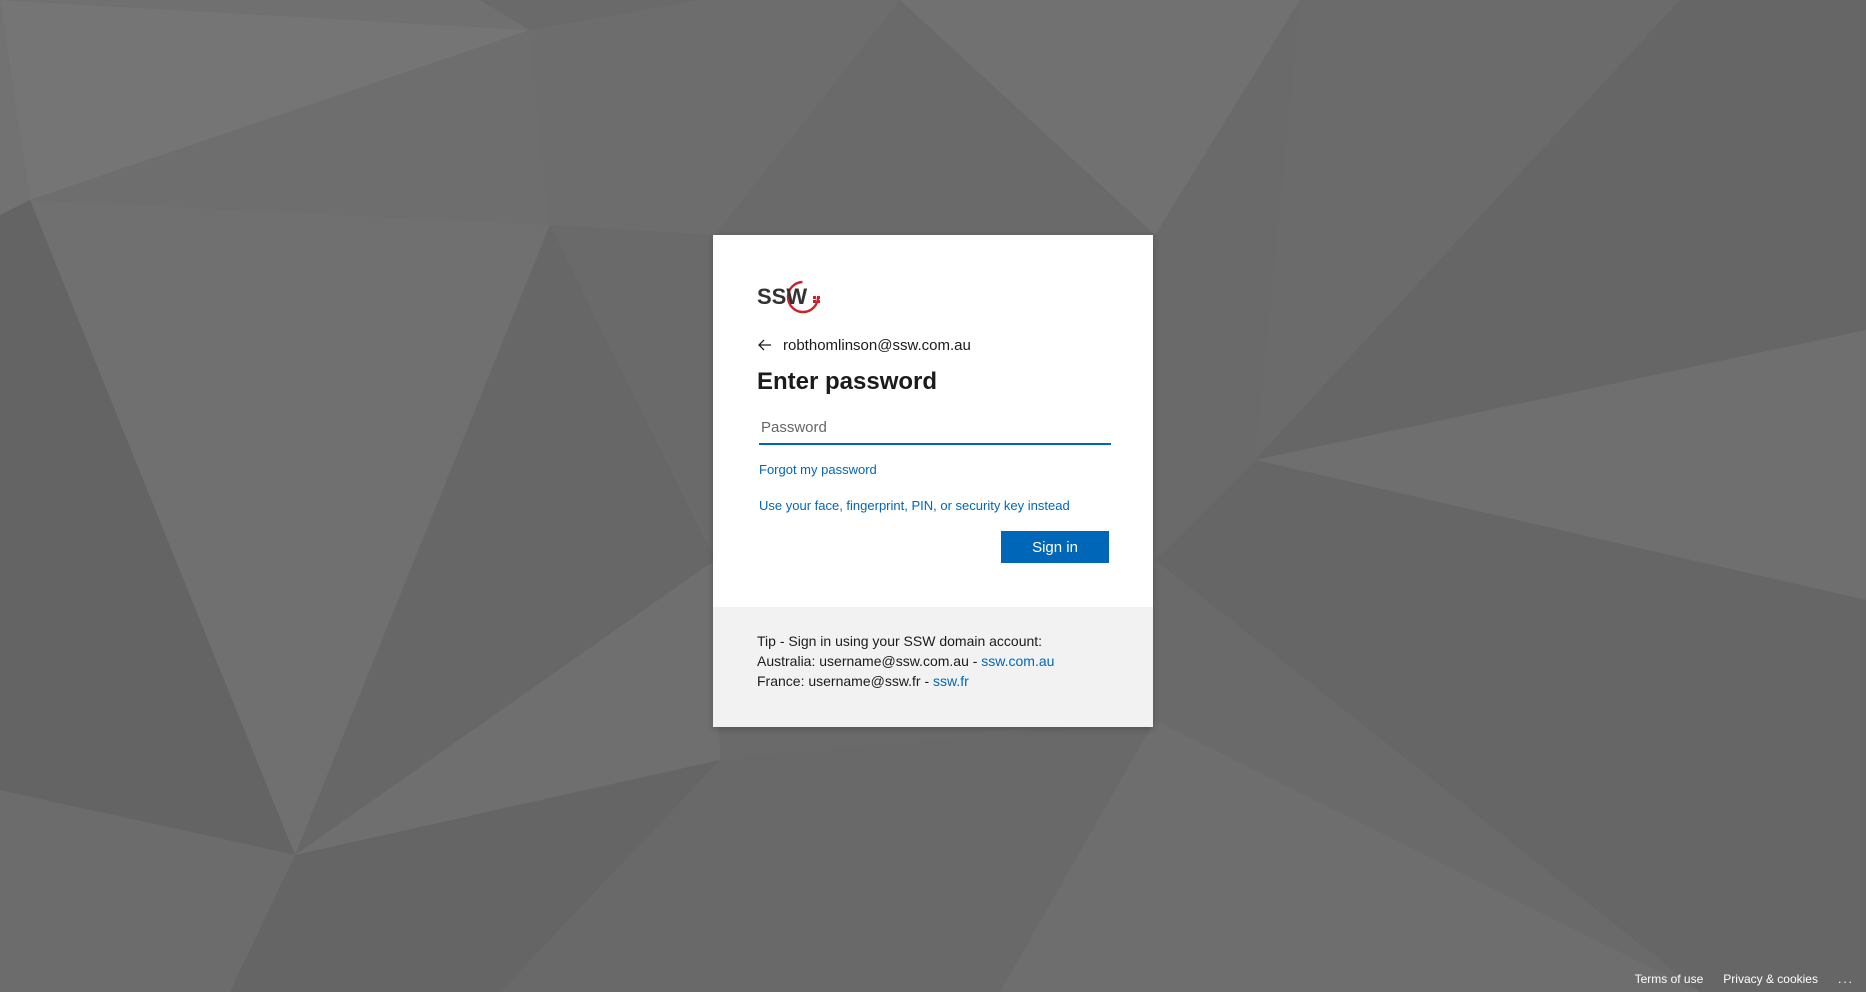 This screenshot has height=992, width=1866. I want to click on tip-france: France: username@ssw.fr - ssw.fr, so click(905, 681).